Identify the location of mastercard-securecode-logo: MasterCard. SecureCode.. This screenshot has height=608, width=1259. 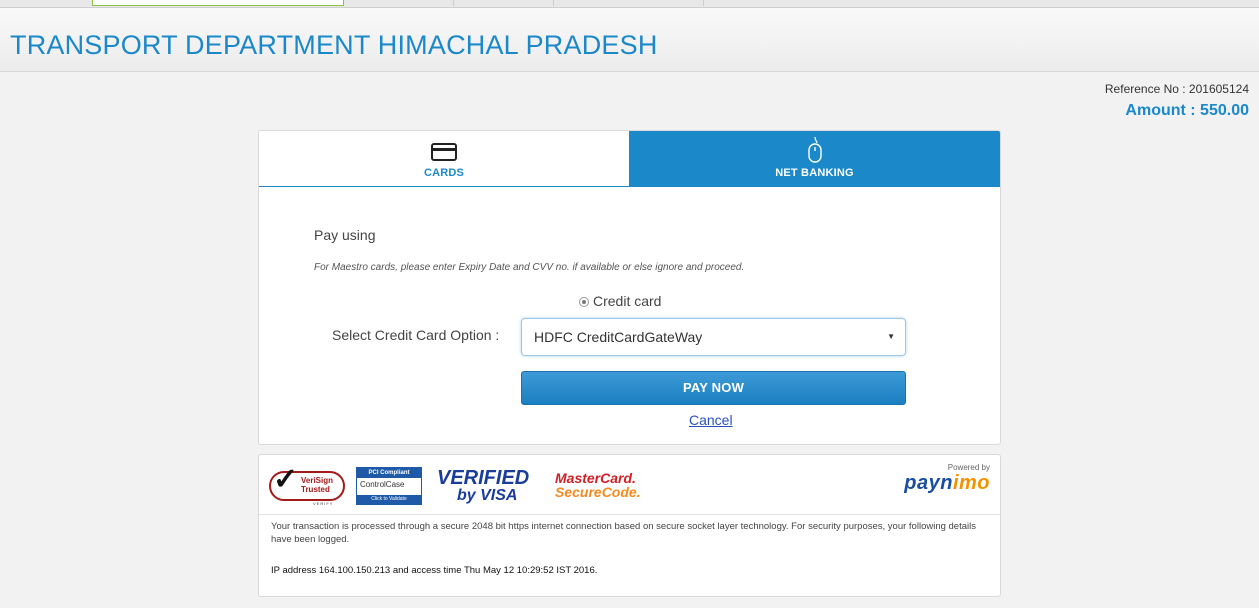
(598, 485).